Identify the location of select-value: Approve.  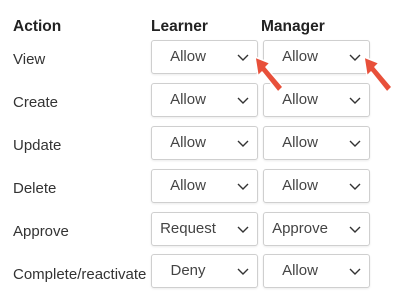
(300, 228).